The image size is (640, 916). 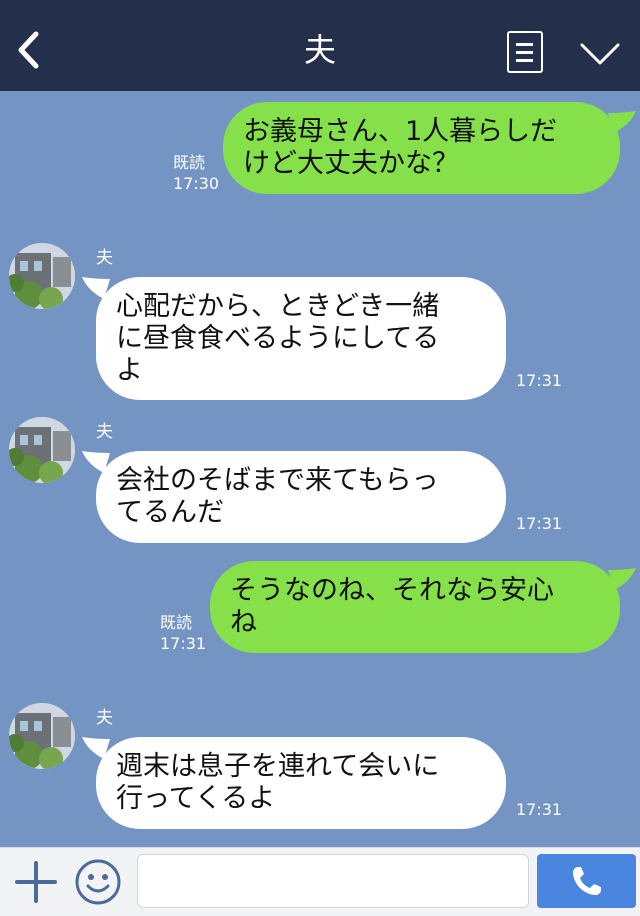 I want to click on call-button, so click(x=586, y=881).